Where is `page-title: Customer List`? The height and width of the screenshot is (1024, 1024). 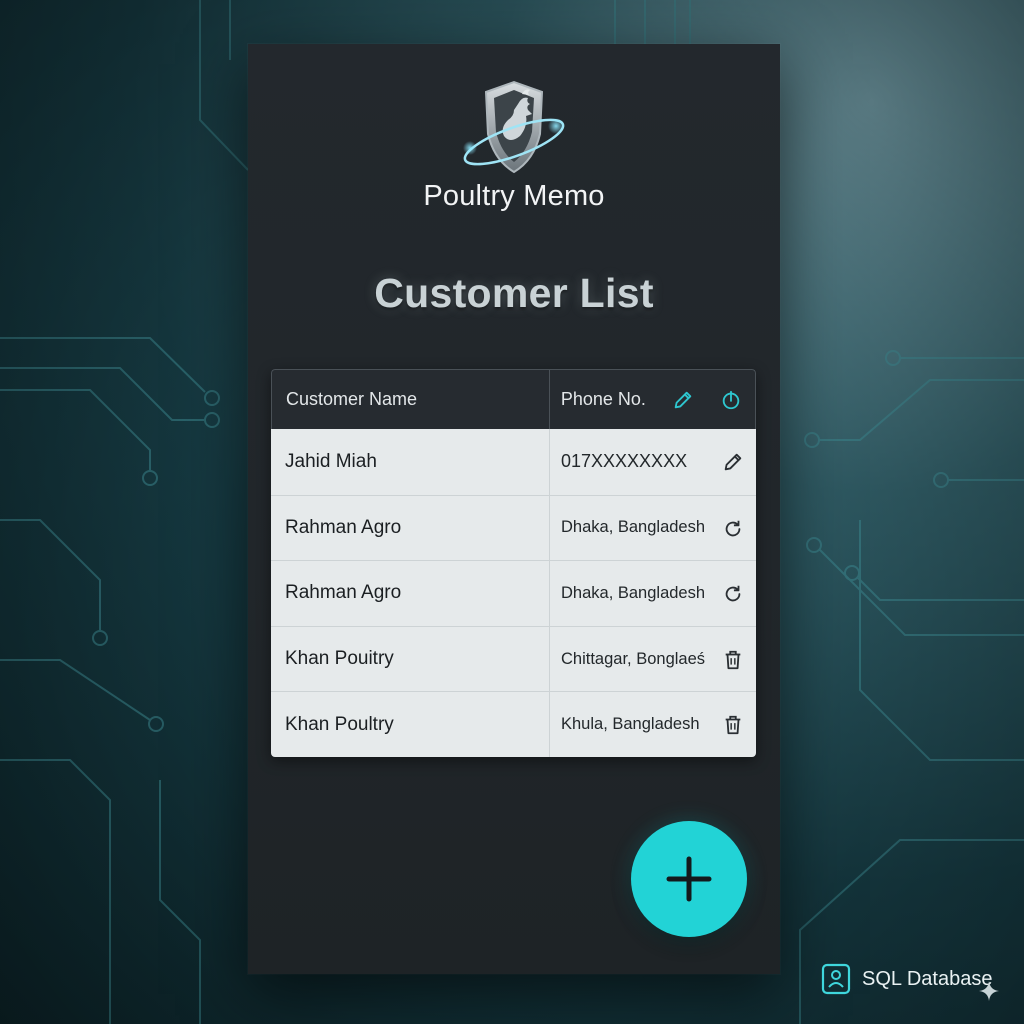 page-title: Customer List is located at coordinates (514, 293).